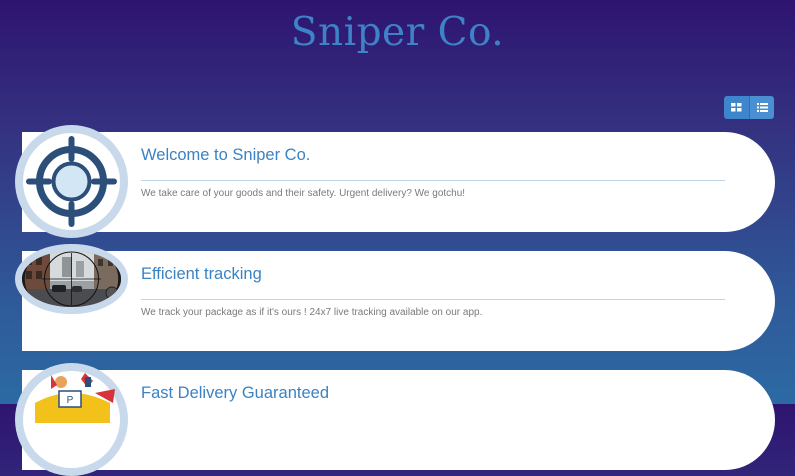 The height and width of the screenshot is (476, 795). Describe the element at coordinates (235, 393) in the screenshot. I see `card-title: Fast Delivery Guaranteed` at that location.